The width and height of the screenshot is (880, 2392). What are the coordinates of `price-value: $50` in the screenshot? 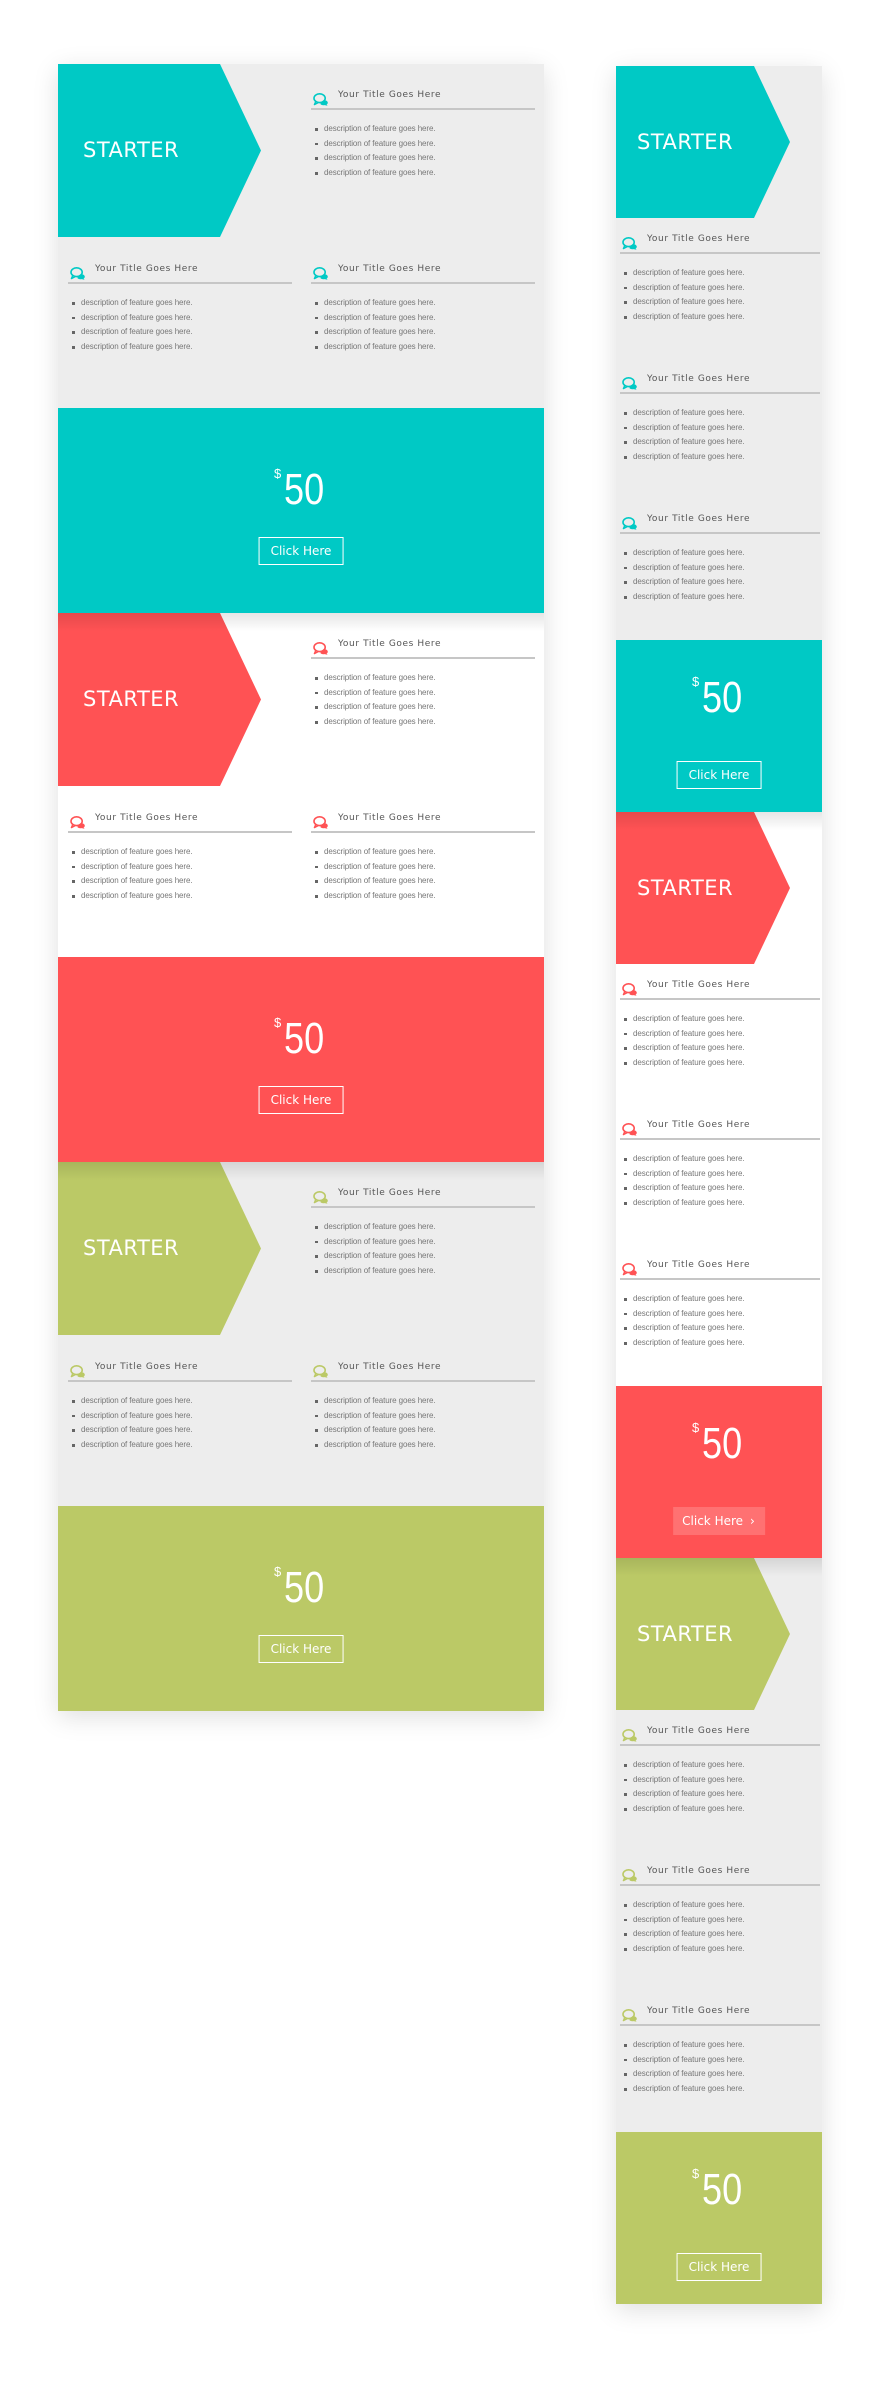 It's located at (301, 1038).